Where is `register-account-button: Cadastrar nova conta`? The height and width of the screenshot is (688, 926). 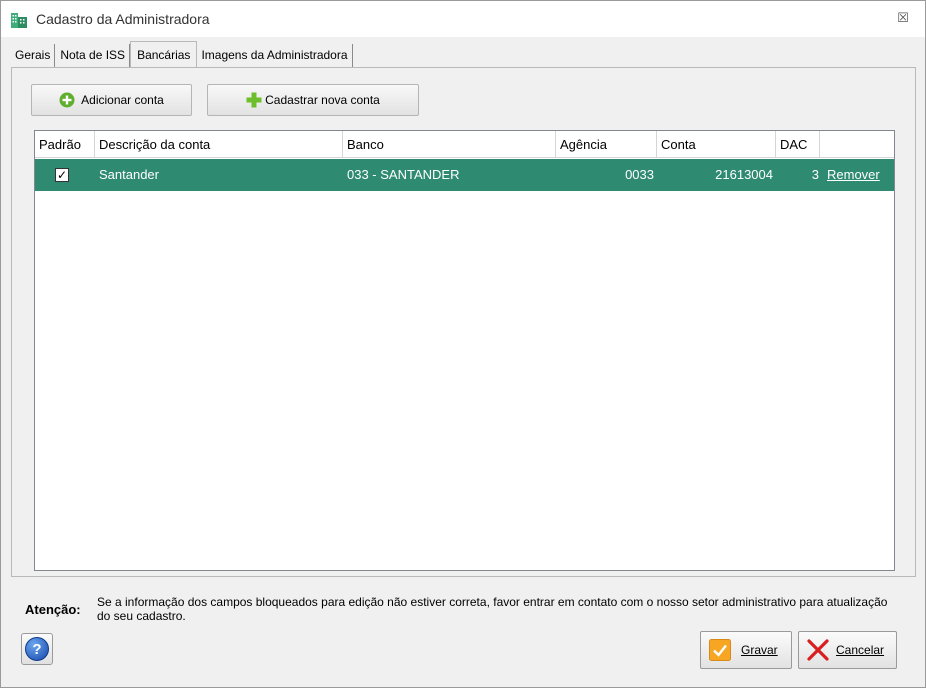 register-account-button: Cadastrar nova conta is located at coordinates (313, 100).